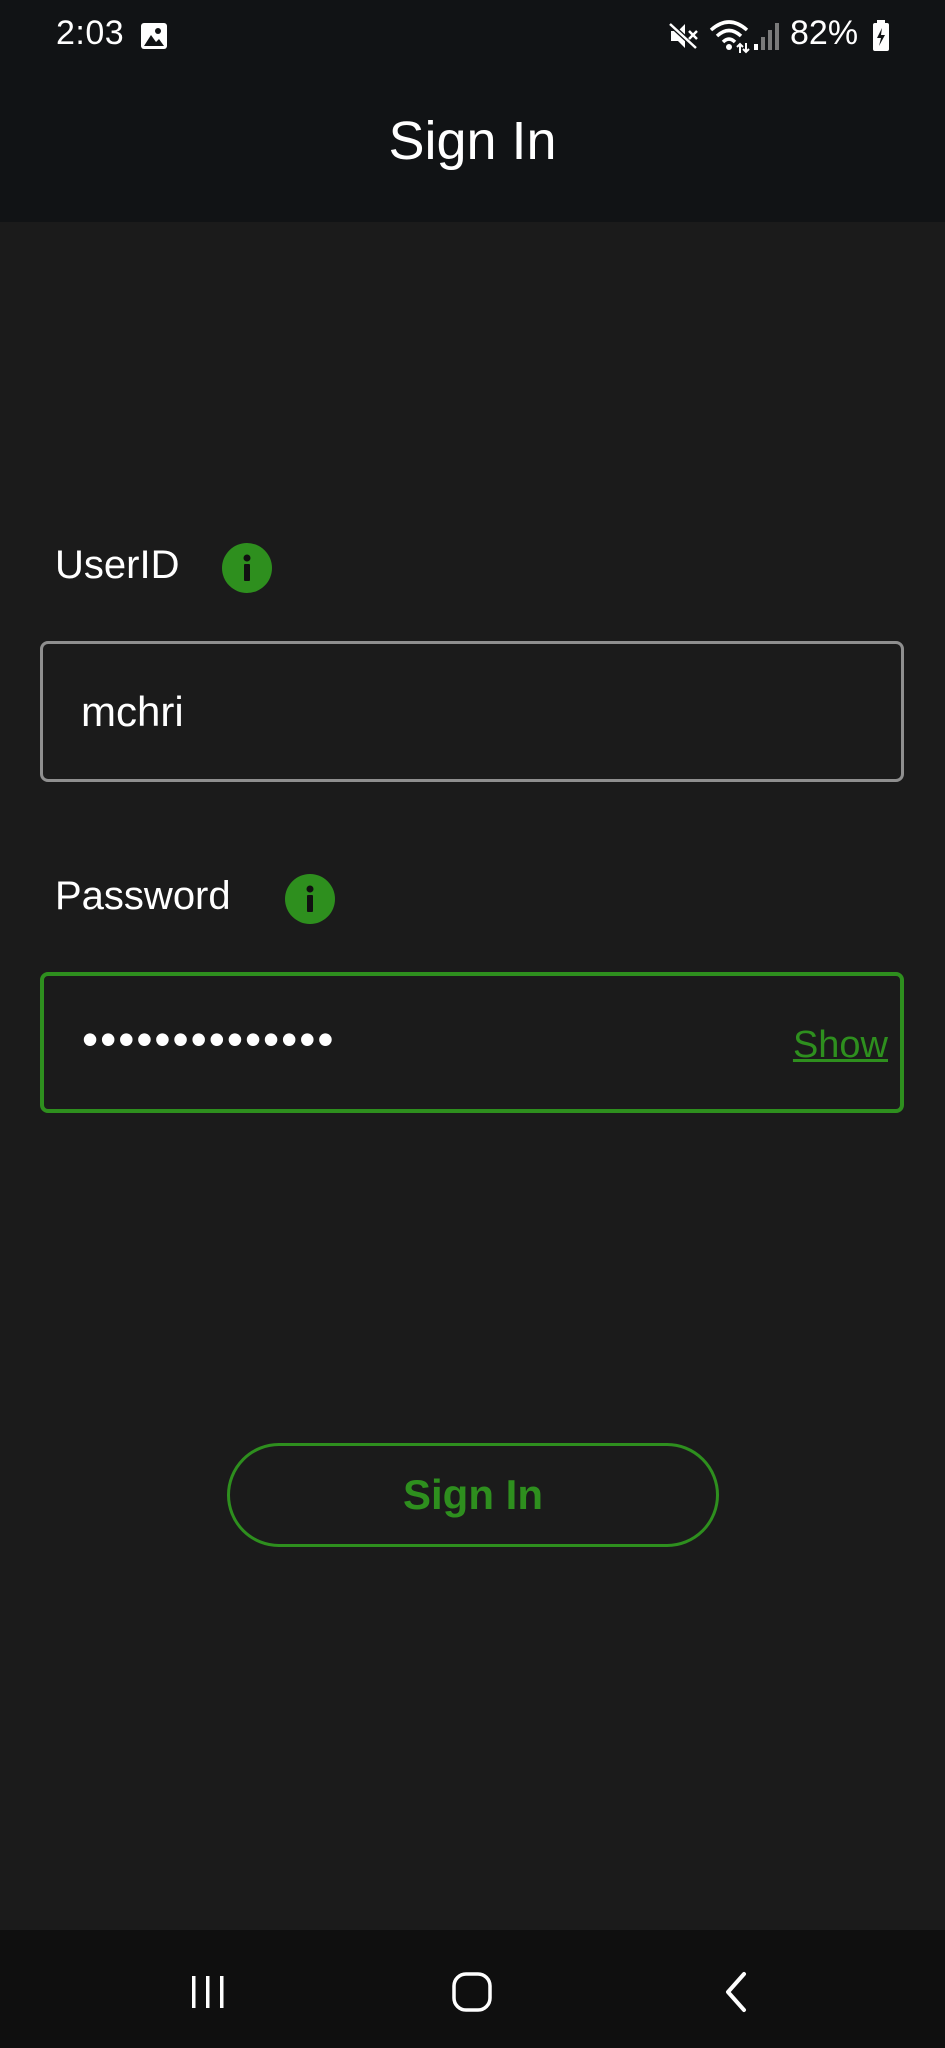  What do you see at coordinates (472, 36) in the screenshot?
I see `status-bar: 2:03 82%` at bounding box center [472, 36].